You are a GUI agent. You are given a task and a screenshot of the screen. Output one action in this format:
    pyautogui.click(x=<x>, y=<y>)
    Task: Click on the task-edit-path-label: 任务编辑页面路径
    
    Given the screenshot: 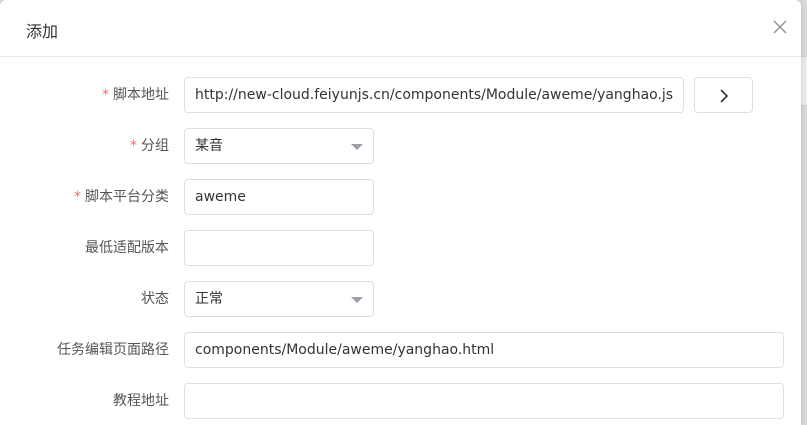 What is the action you would take?
    pyautogui.click(x=113, y=350)
    